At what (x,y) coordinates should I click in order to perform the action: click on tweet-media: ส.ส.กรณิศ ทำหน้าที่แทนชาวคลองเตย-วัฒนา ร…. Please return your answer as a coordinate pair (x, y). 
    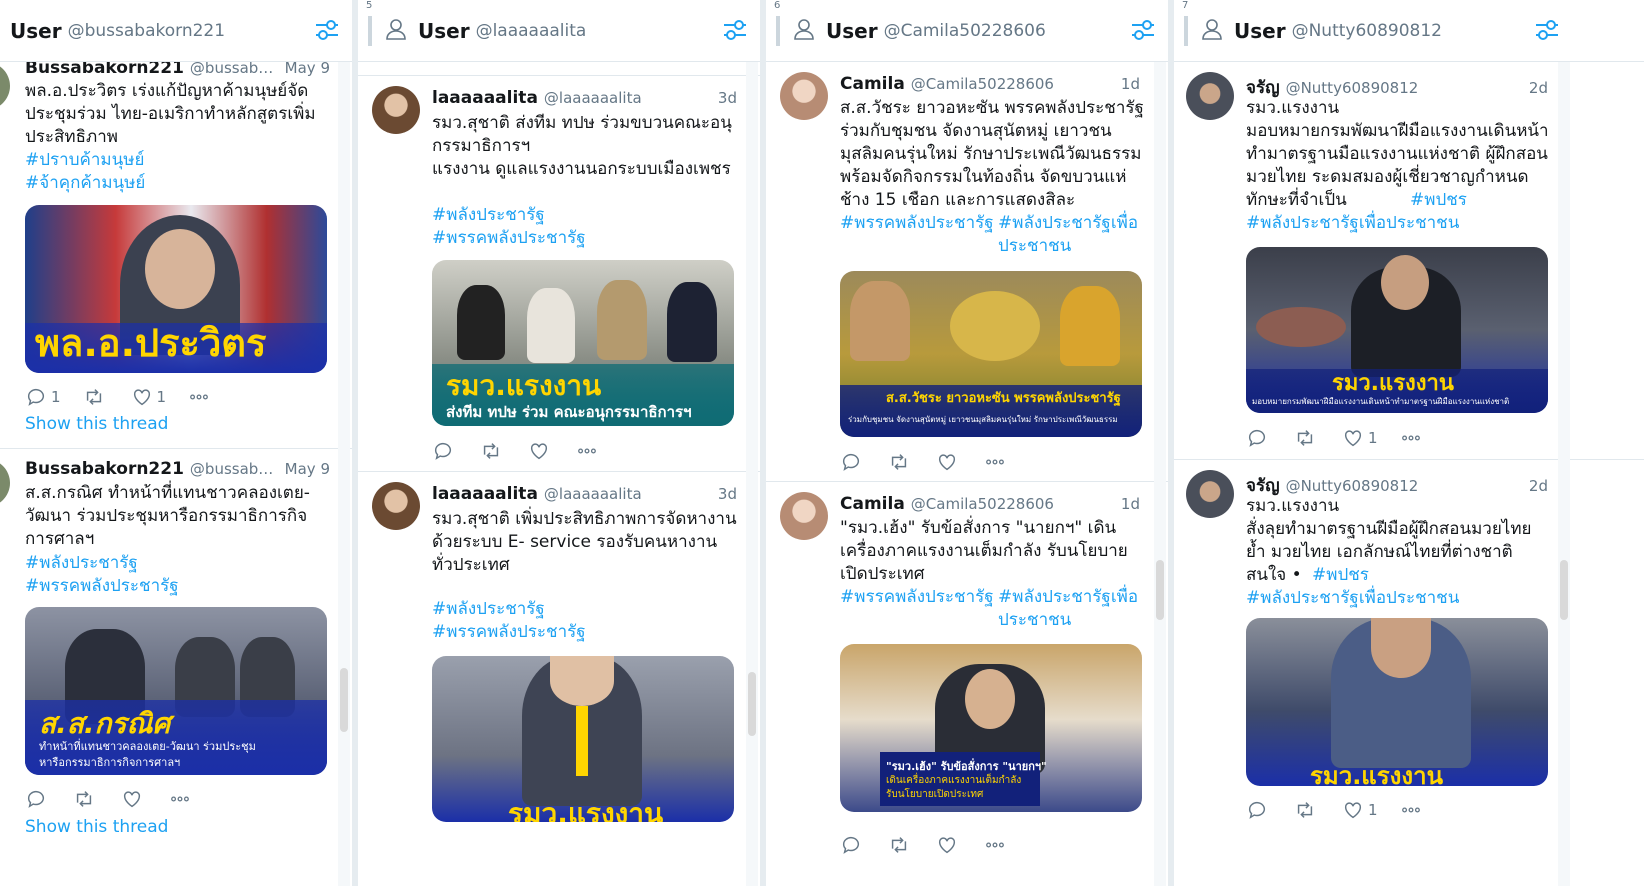
    Looking at the image, I should click on (176, 691).